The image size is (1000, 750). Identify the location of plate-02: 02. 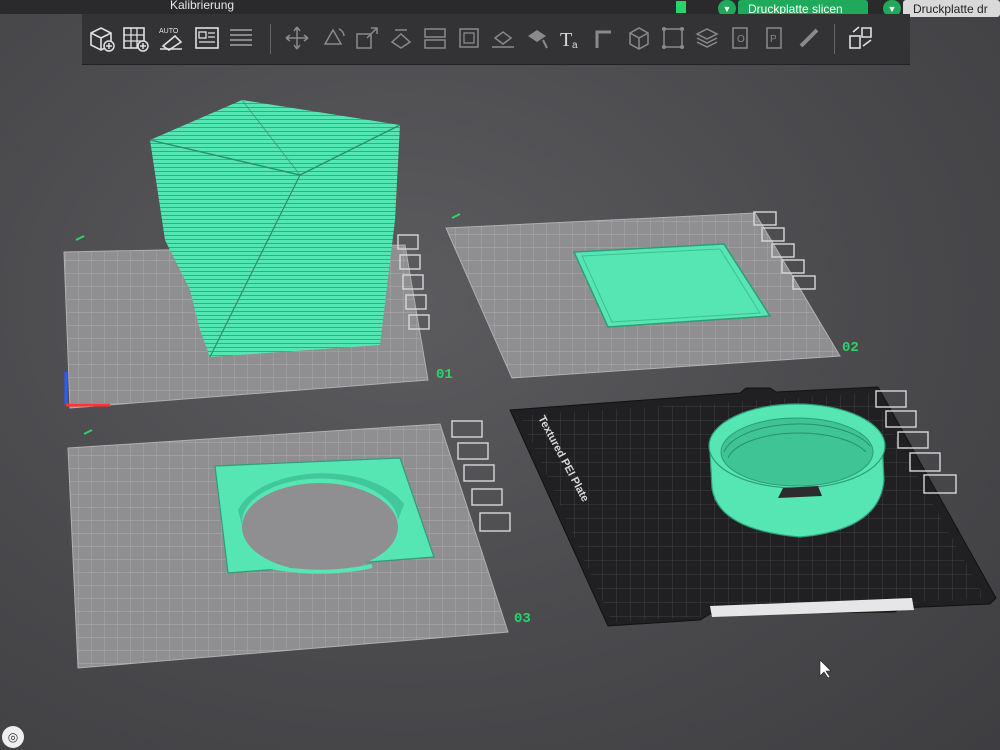
(652, 295).